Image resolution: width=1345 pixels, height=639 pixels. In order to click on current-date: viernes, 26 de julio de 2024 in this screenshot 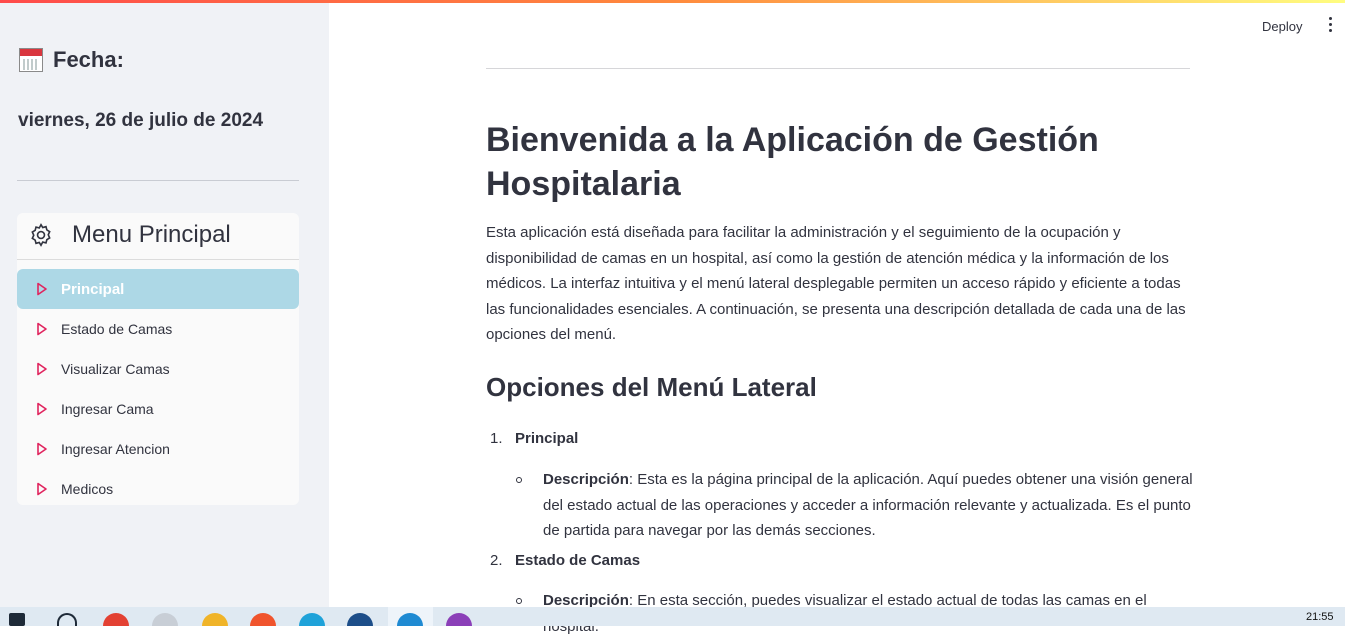, I will do `click(141, 120)`.